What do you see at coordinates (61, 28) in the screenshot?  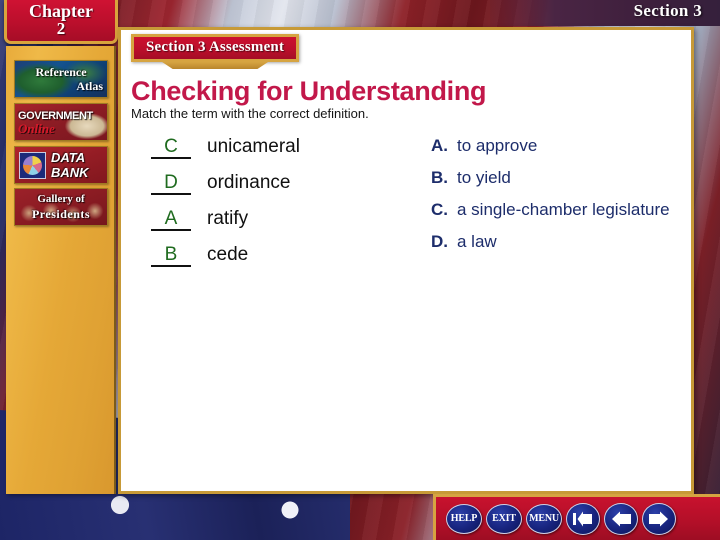 I see `chapter-number: 2` at bounding box center [61, 28].